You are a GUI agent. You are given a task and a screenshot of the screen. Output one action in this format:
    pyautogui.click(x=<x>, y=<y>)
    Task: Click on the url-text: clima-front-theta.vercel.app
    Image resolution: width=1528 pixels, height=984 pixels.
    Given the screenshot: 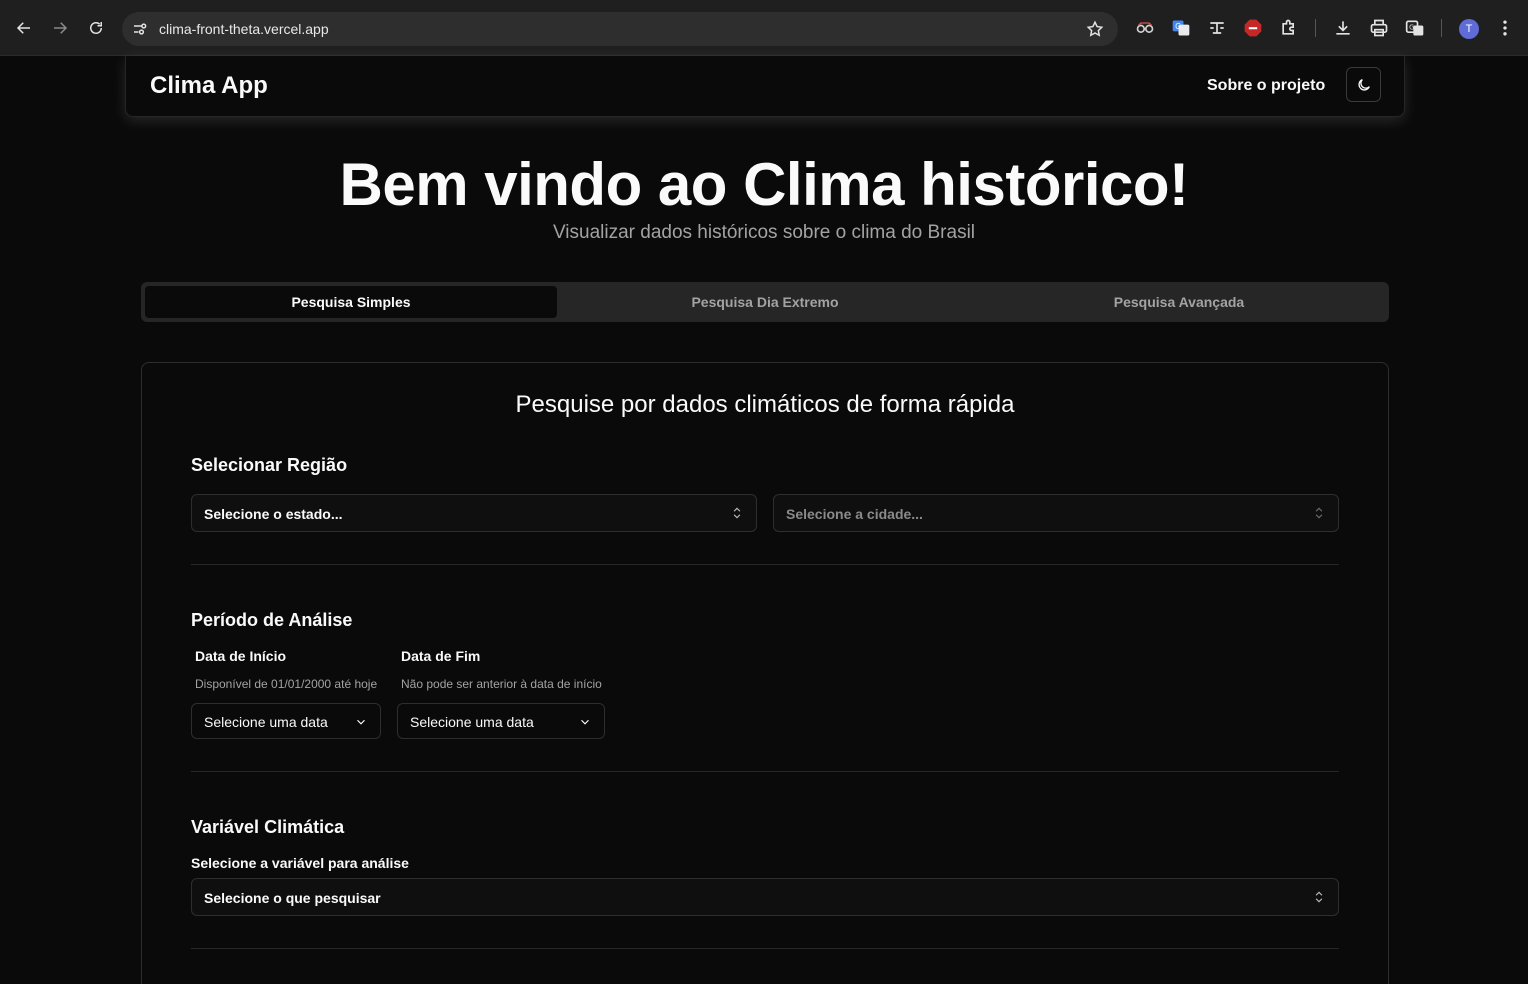 What is the action you would take?
    pyautogui.click(x=244, y=29)
    